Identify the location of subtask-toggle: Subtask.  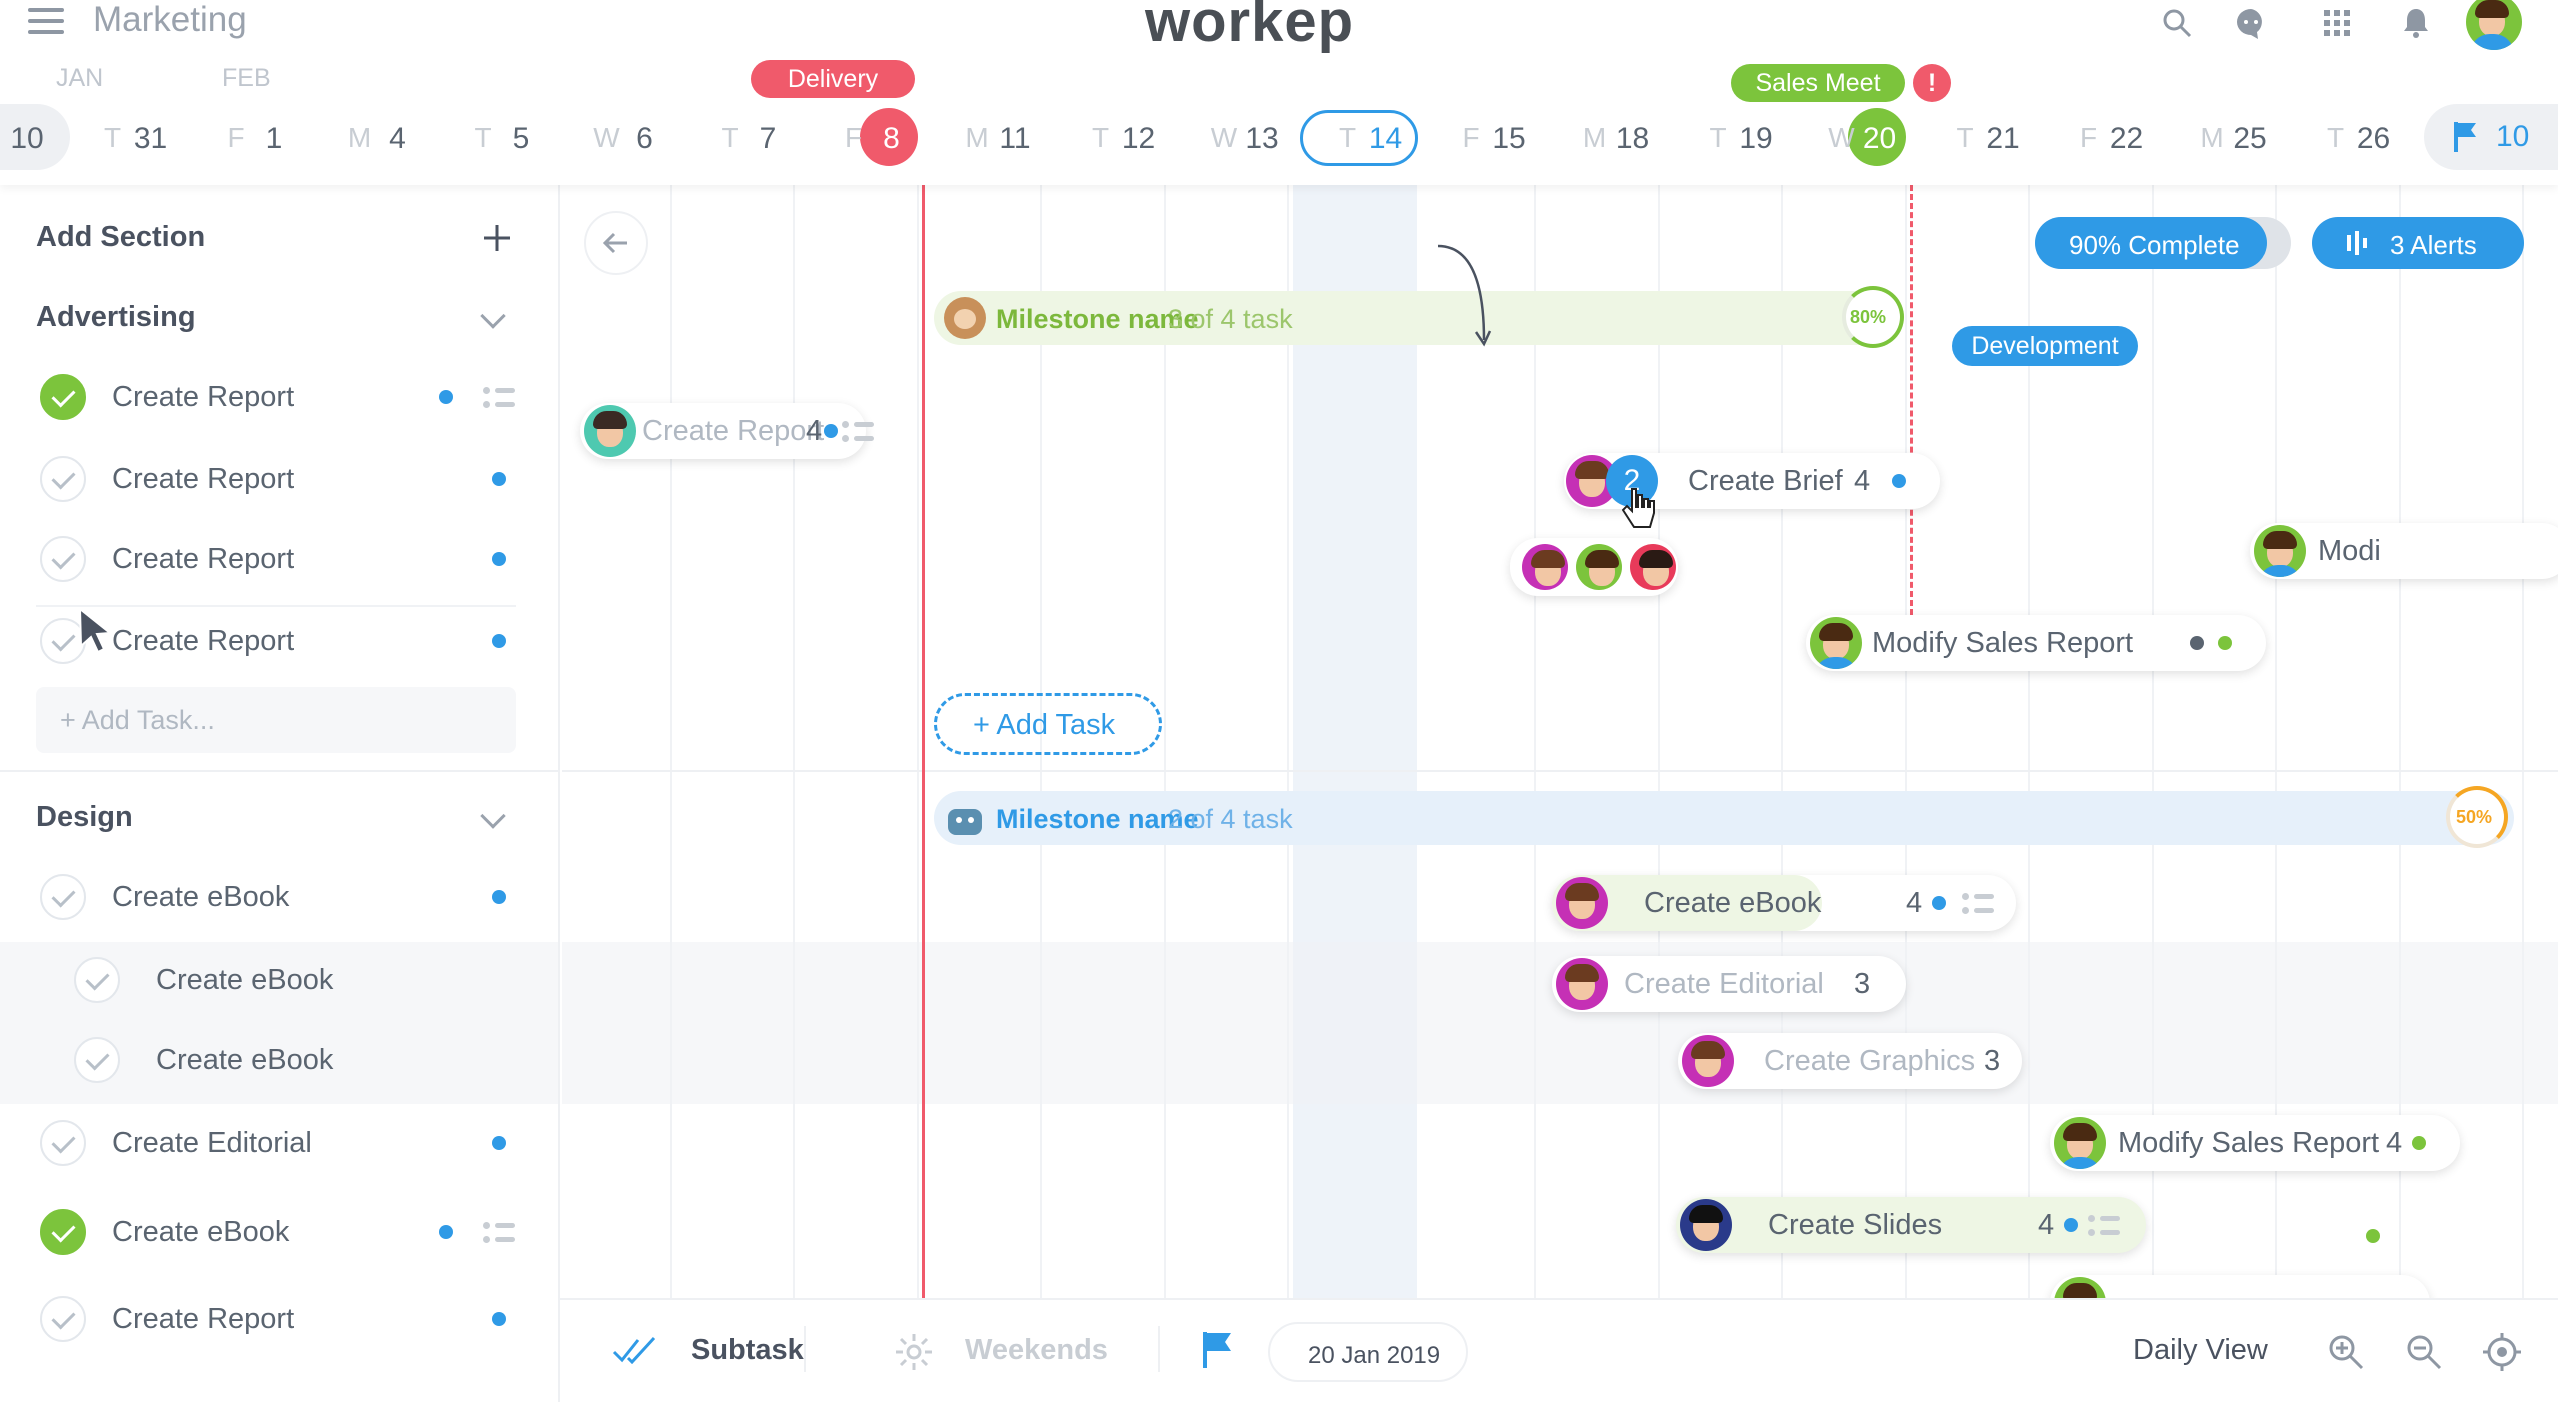
(747, 1350).